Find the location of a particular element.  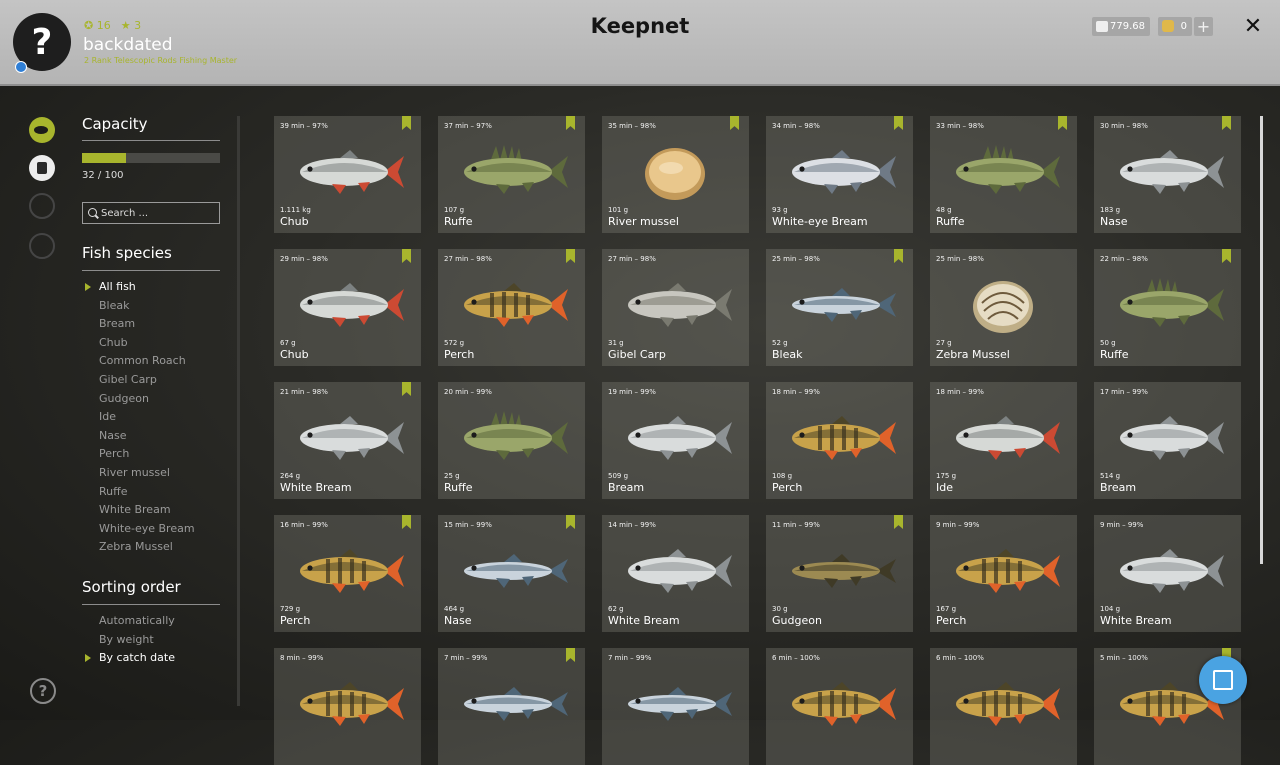

home-icon is located at coordinates (42, 246).